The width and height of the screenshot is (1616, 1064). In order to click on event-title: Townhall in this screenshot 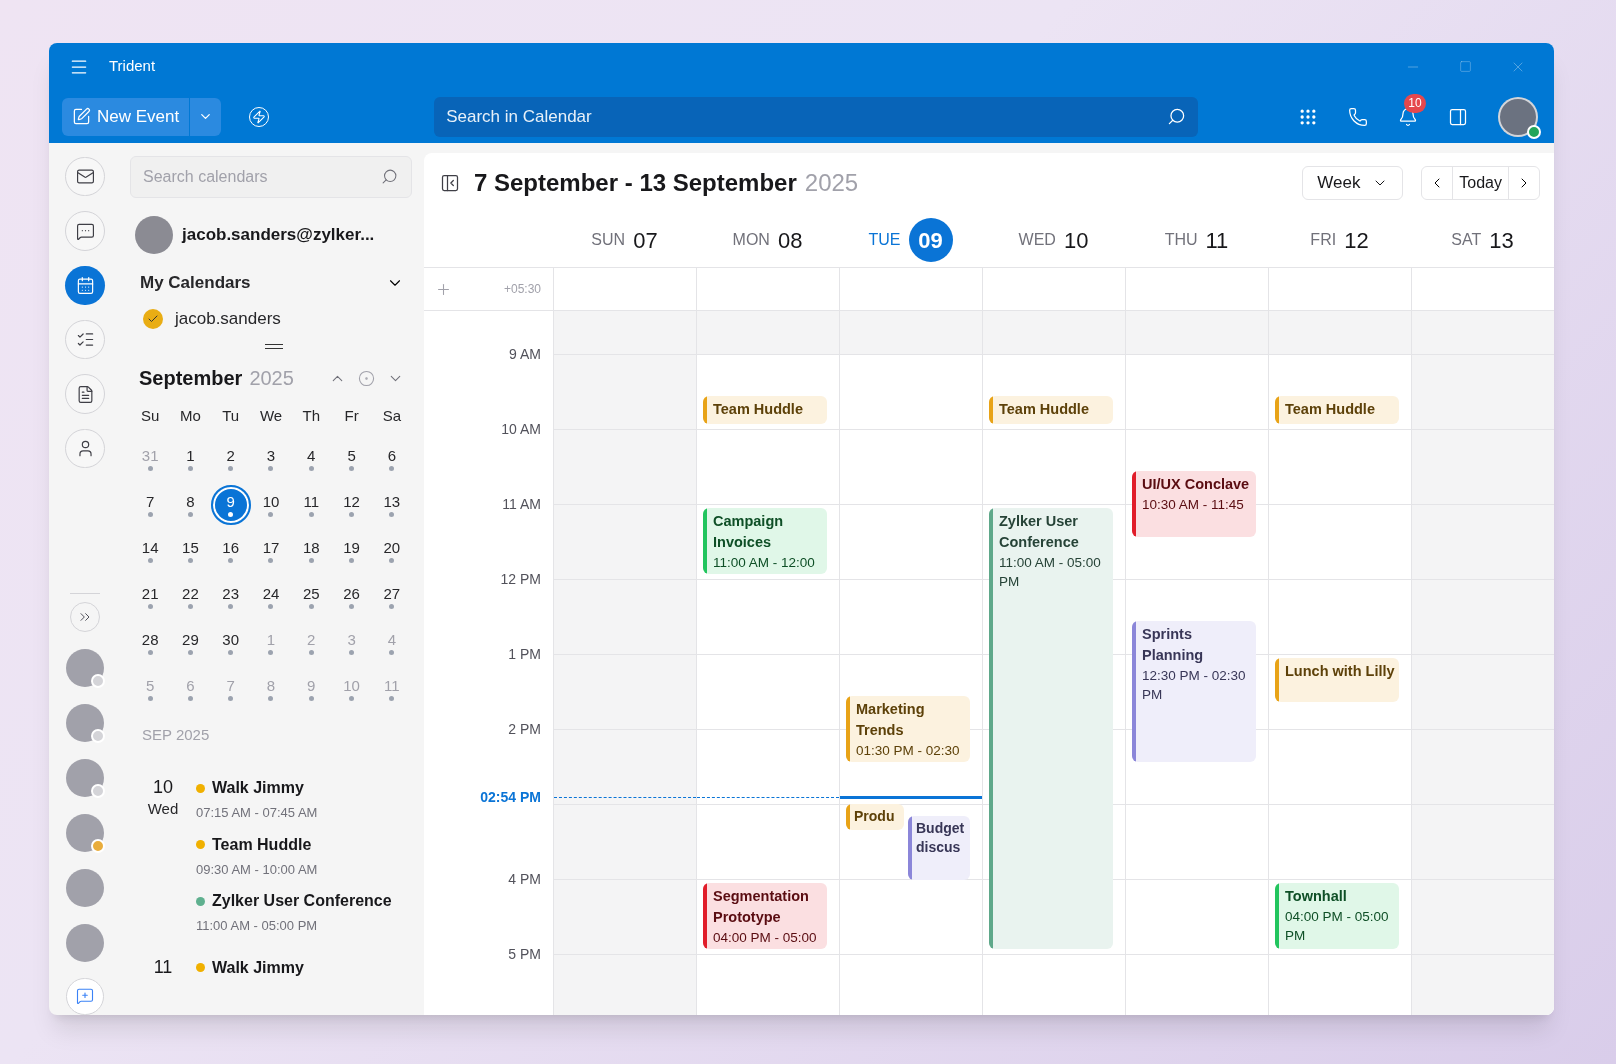, I will do `click(1316, 896)`.